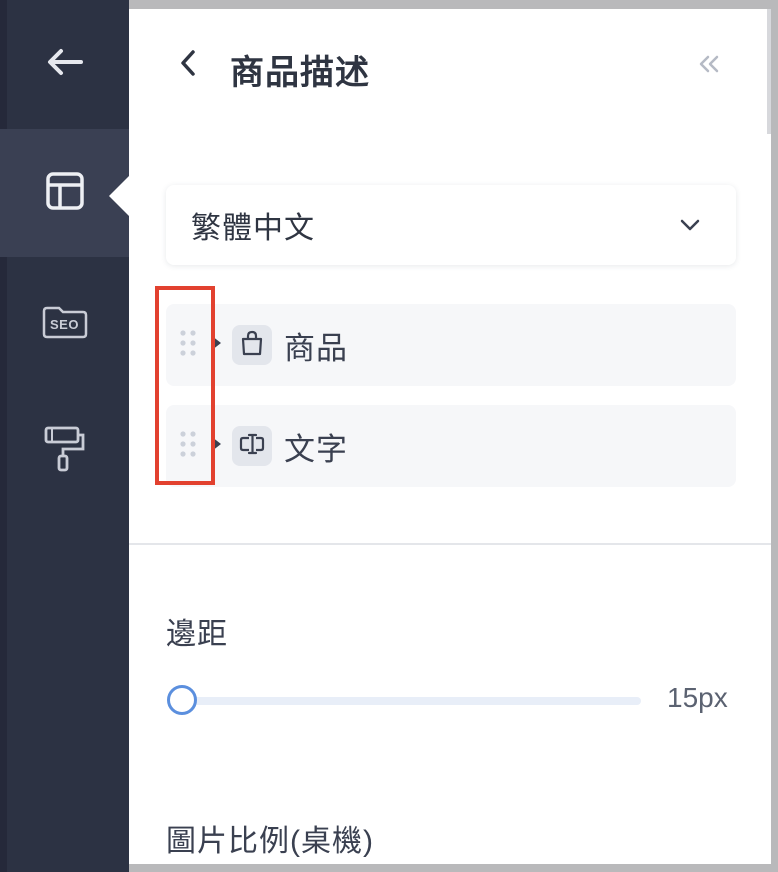 This screenshot has height=872, width=778. I want to click on collapse-panel-button, so click(709, 66).